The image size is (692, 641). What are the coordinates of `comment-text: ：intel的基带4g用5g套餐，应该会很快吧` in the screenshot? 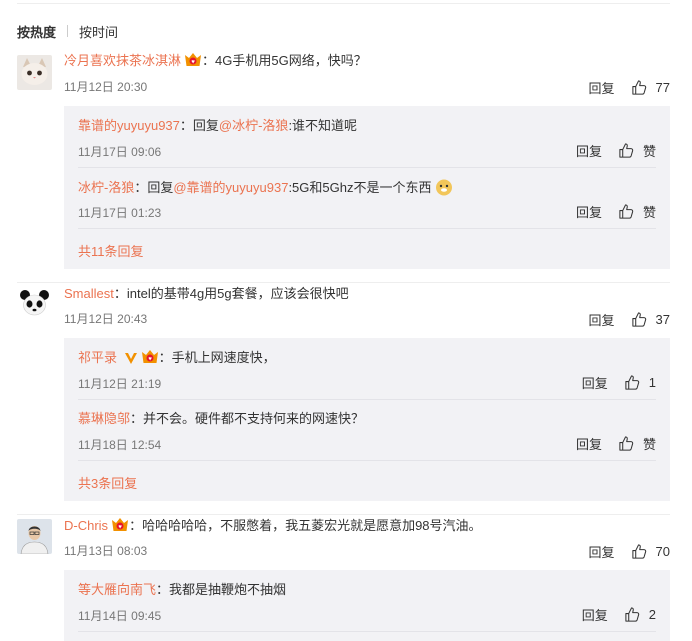 It's located at (231, 293).